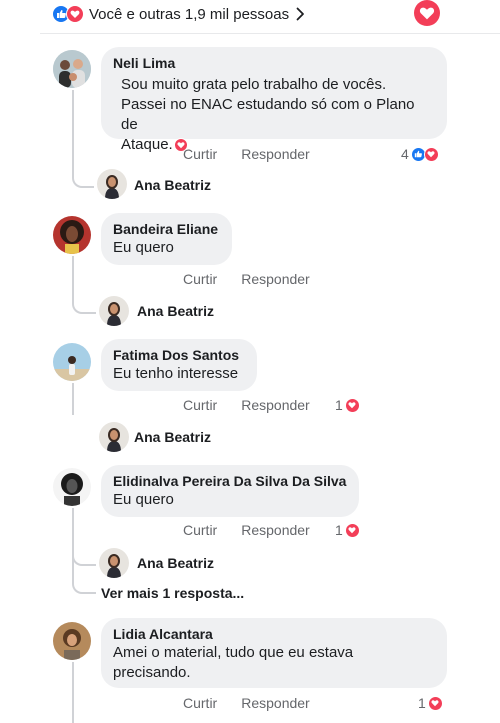  I want to click on divider, so click(270, 33).